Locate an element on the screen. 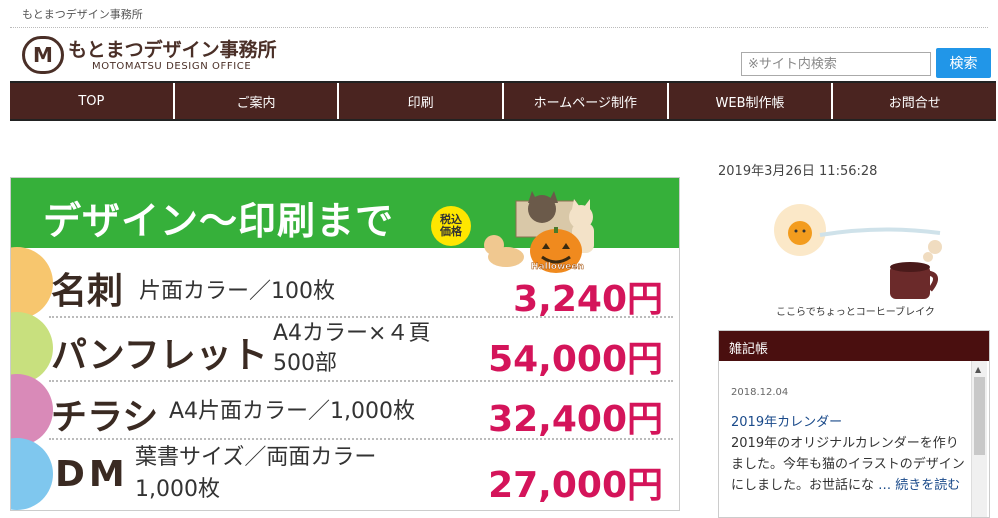 Image resolution: width=998 pixels, height=518 pixels. search-input is located at coordinates (836, 64).